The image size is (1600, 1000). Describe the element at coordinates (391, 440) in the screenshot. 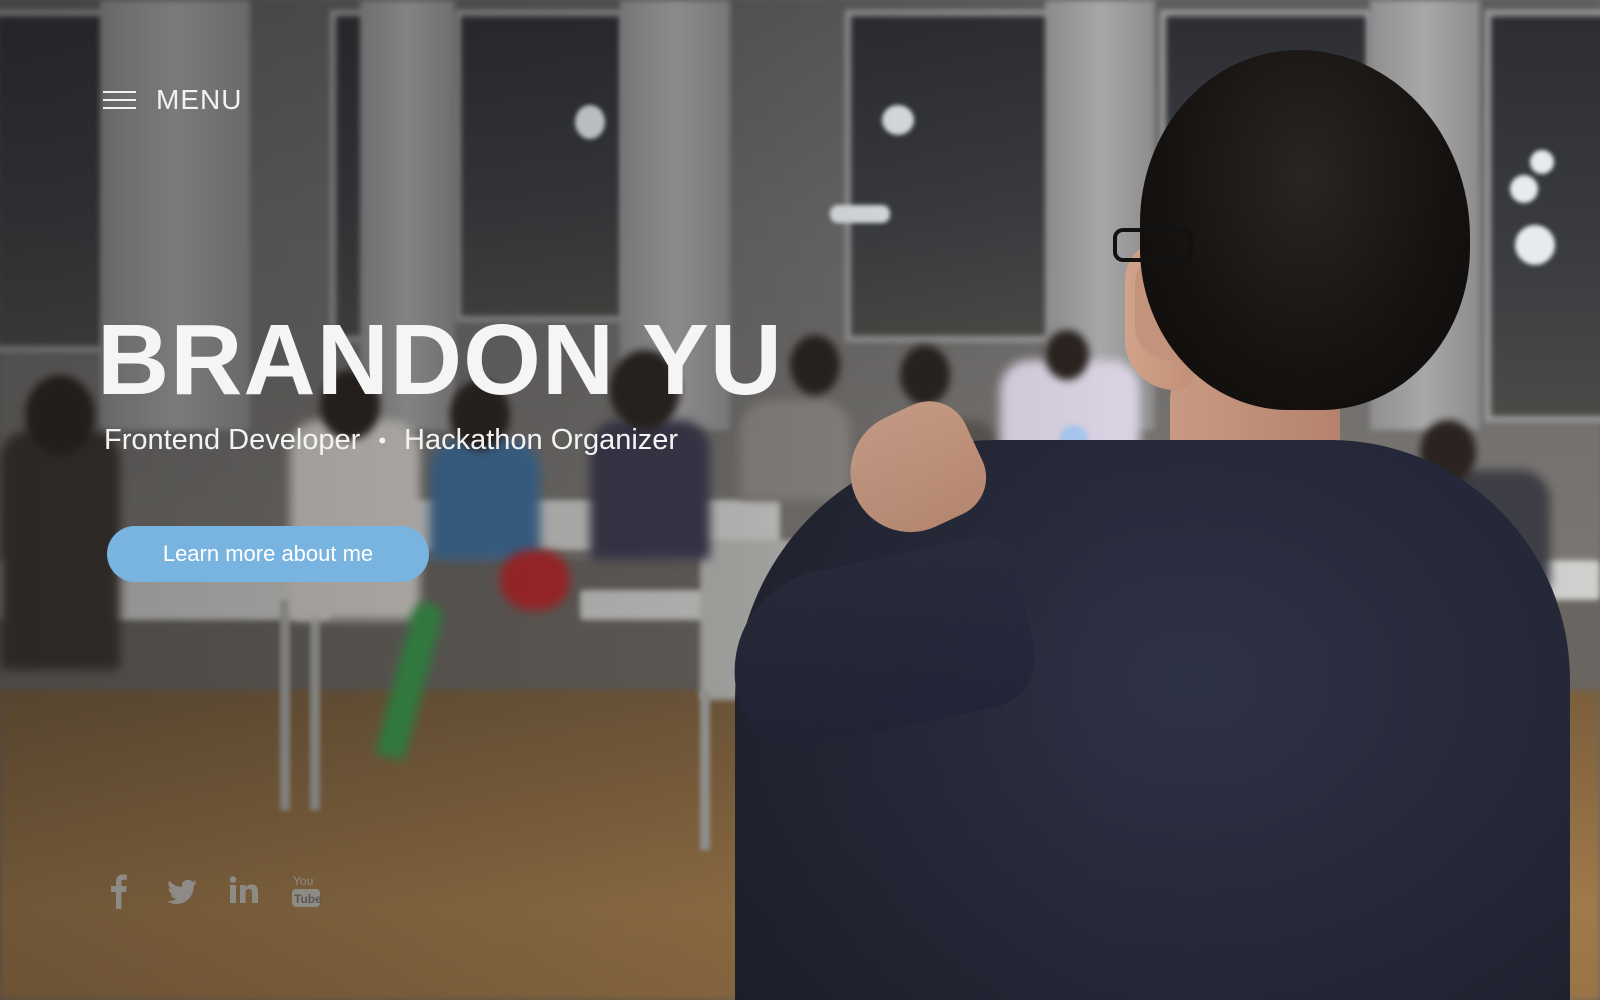

I see `subtitle: Frontend Developer • Hackathon Organizer` at that location.